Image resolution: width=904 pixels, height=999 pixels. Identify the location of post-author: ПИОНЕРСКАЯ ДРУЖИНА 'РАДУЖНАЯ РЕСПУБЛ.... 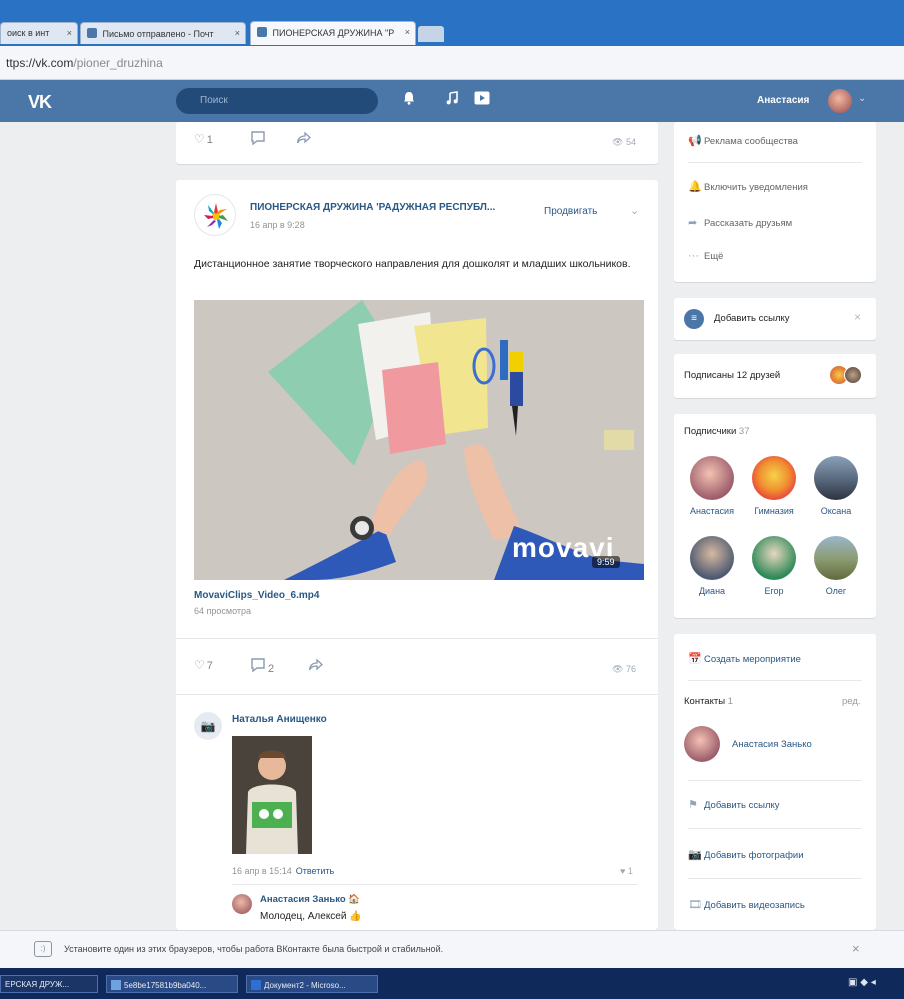
(372, 207).